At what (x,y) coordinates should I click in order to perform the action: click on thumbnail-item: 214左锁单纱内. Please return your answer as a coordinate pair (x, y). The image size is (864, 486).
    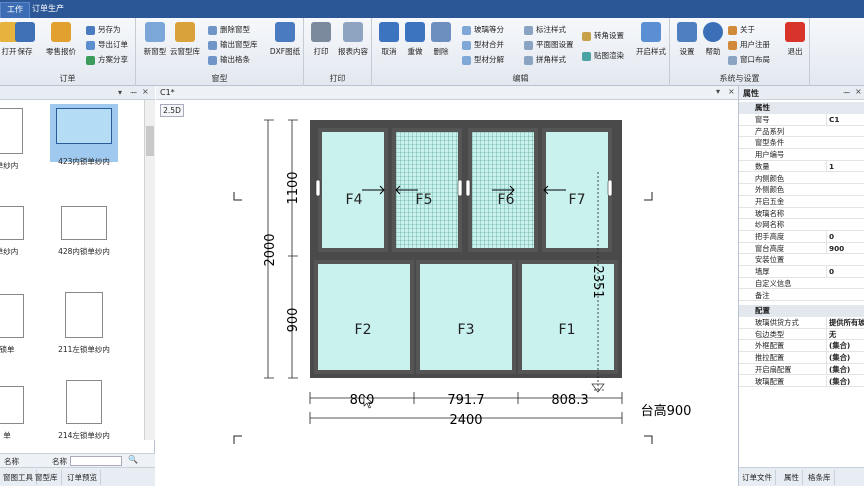
    Looking at the image, I should click on (84, 410).